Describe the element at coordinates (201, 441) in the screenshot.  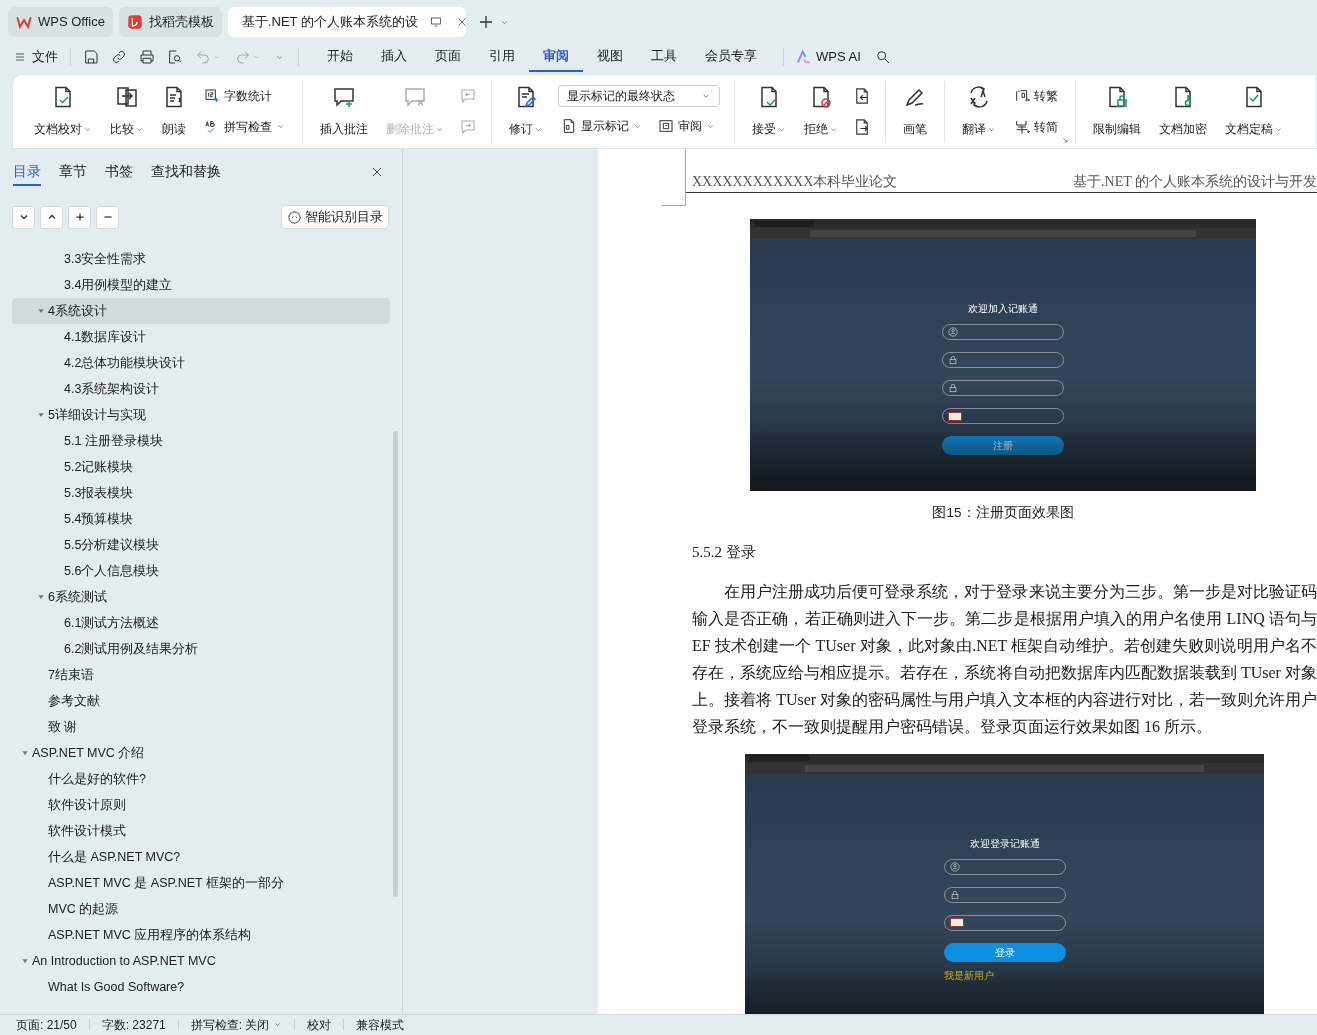
I see `toc-item: 5.1 注册登录模块` at that location.